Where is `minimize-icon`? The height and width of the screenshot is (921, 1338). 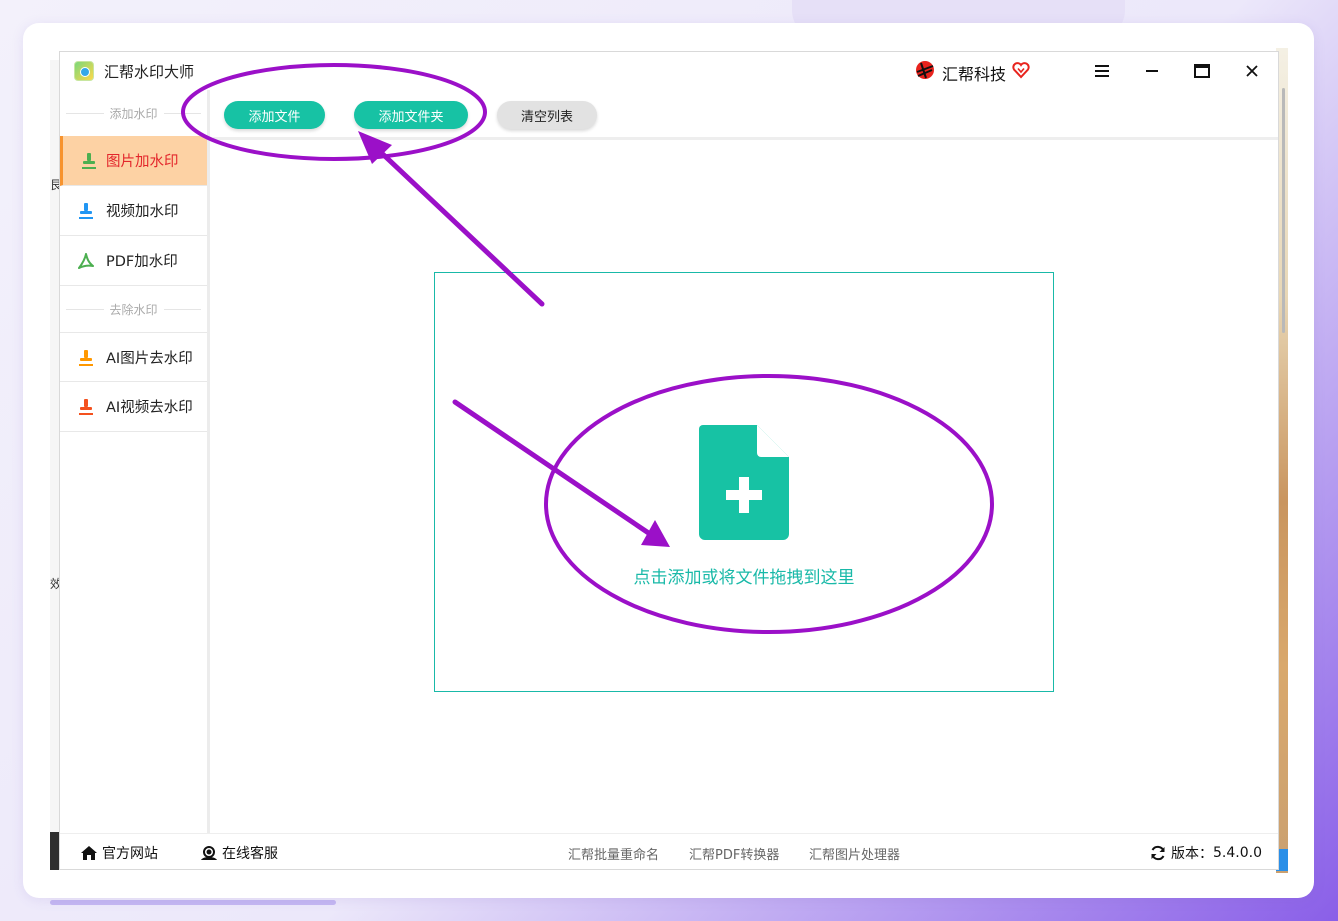
minimize-icon is located at coordinates (1152, 71).